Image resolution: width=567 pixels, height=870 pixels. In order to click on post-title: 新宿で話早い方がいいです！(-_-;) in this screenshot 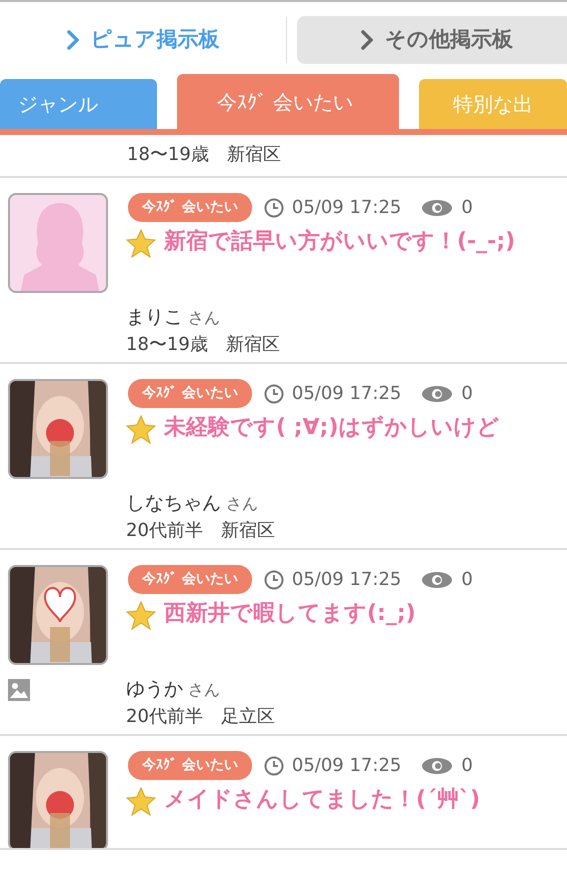, I will do `click(340, 242)`.